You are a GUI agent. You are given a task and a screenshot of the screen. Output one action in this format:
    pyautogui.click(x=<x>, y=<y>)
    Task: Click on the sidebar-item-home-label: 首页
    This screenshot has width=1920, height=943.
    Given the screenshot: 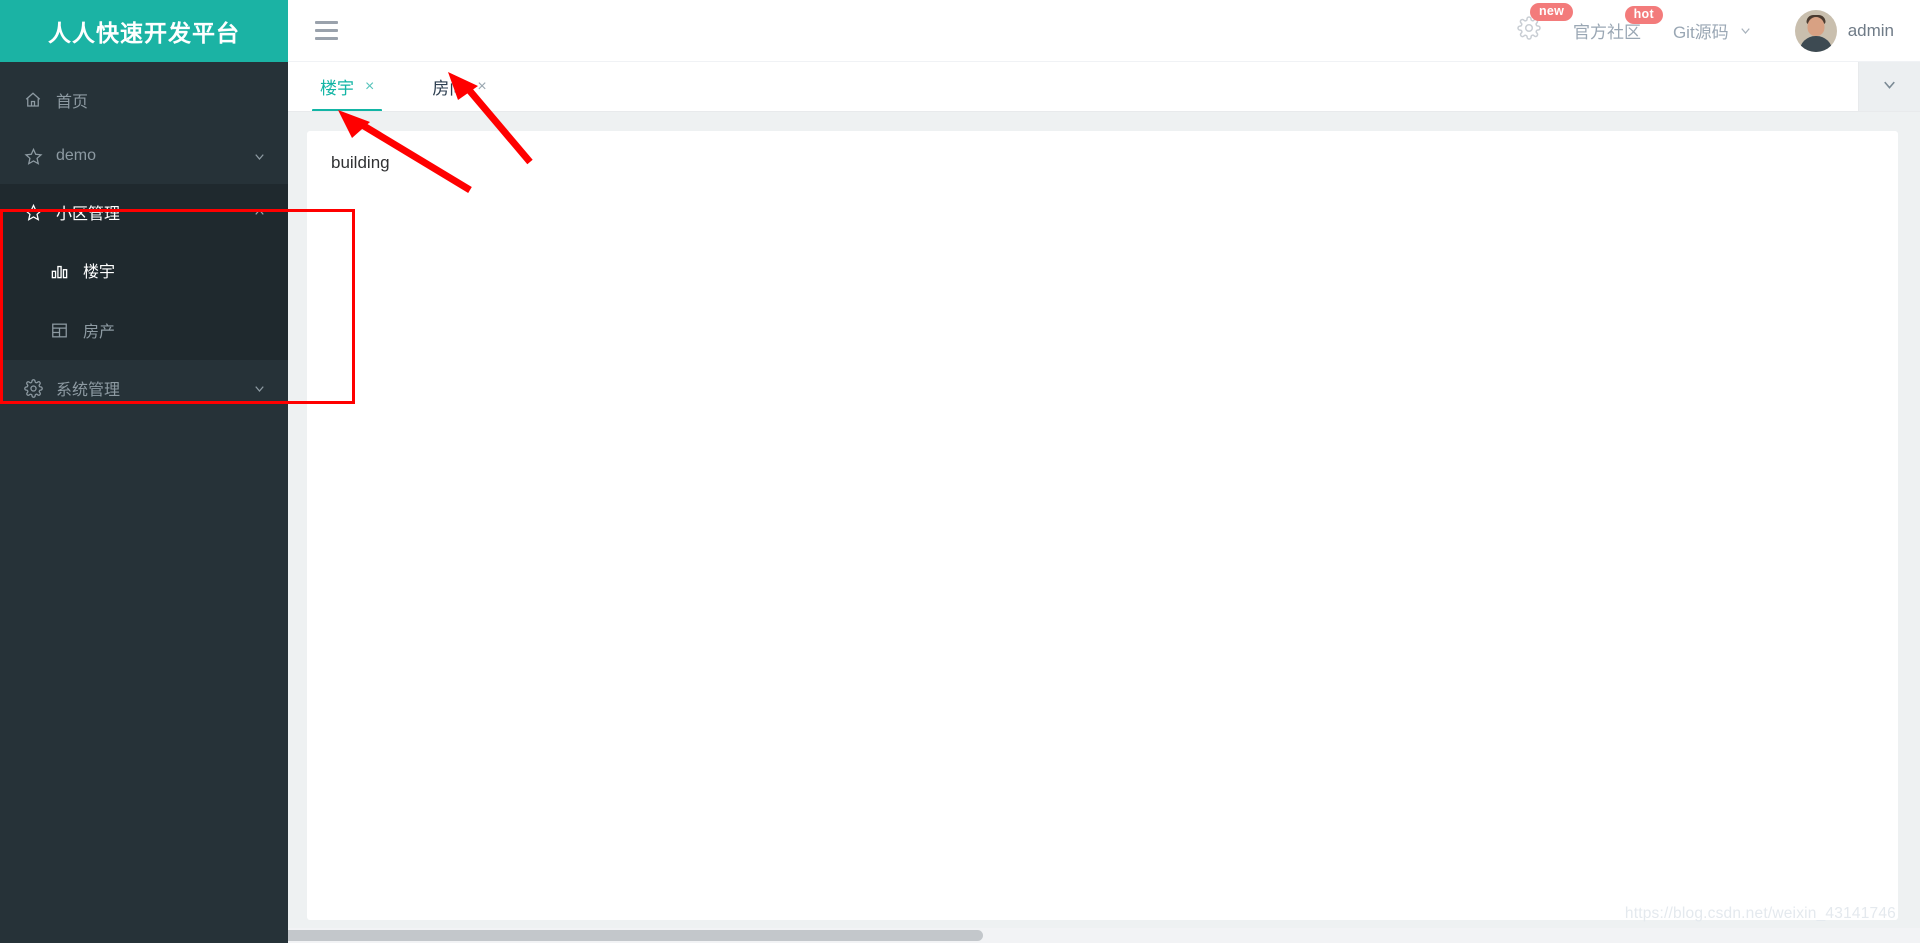 What is the action you would take?
    pyautogui.click(x=72, y=102)
    